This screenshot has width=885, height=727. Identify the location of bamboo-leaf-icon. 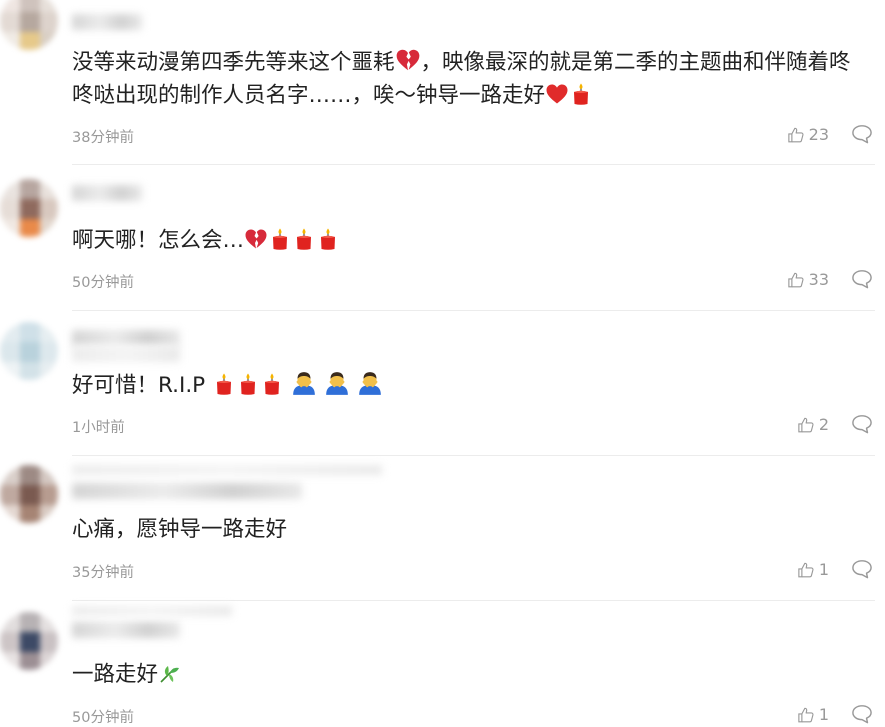
(170, 673).